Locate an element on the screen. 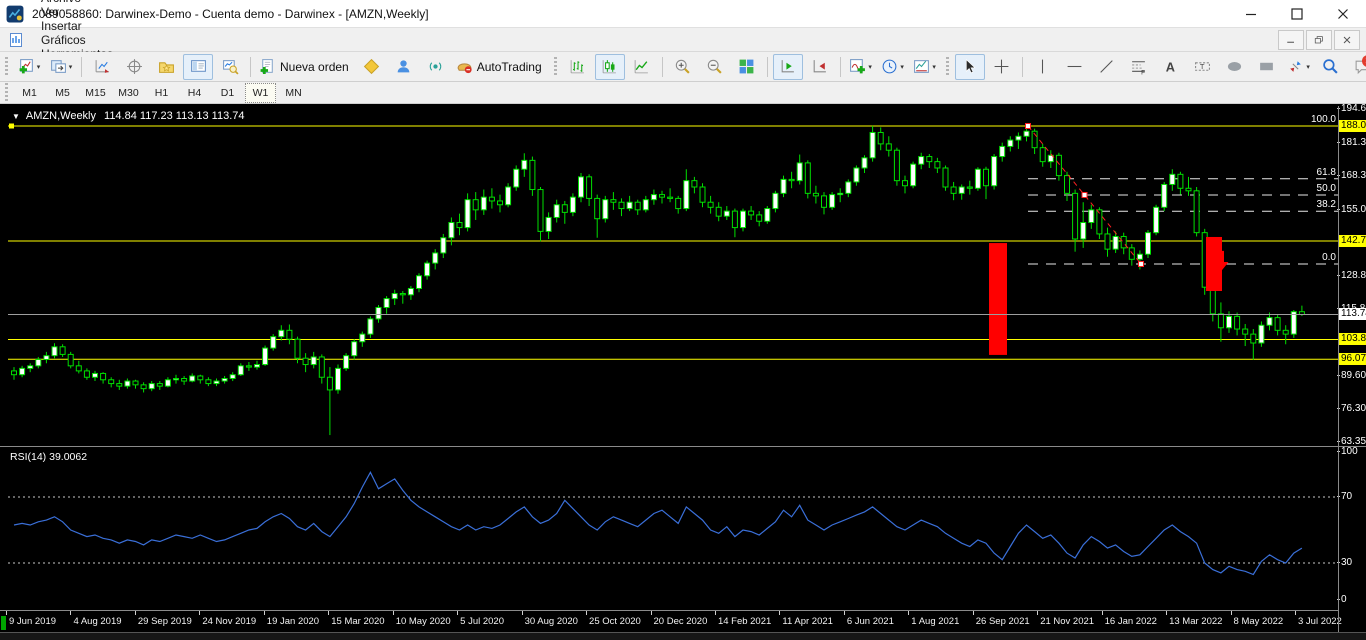  toolbar-button-periods: ▾ is located at coordinates (893, 67).